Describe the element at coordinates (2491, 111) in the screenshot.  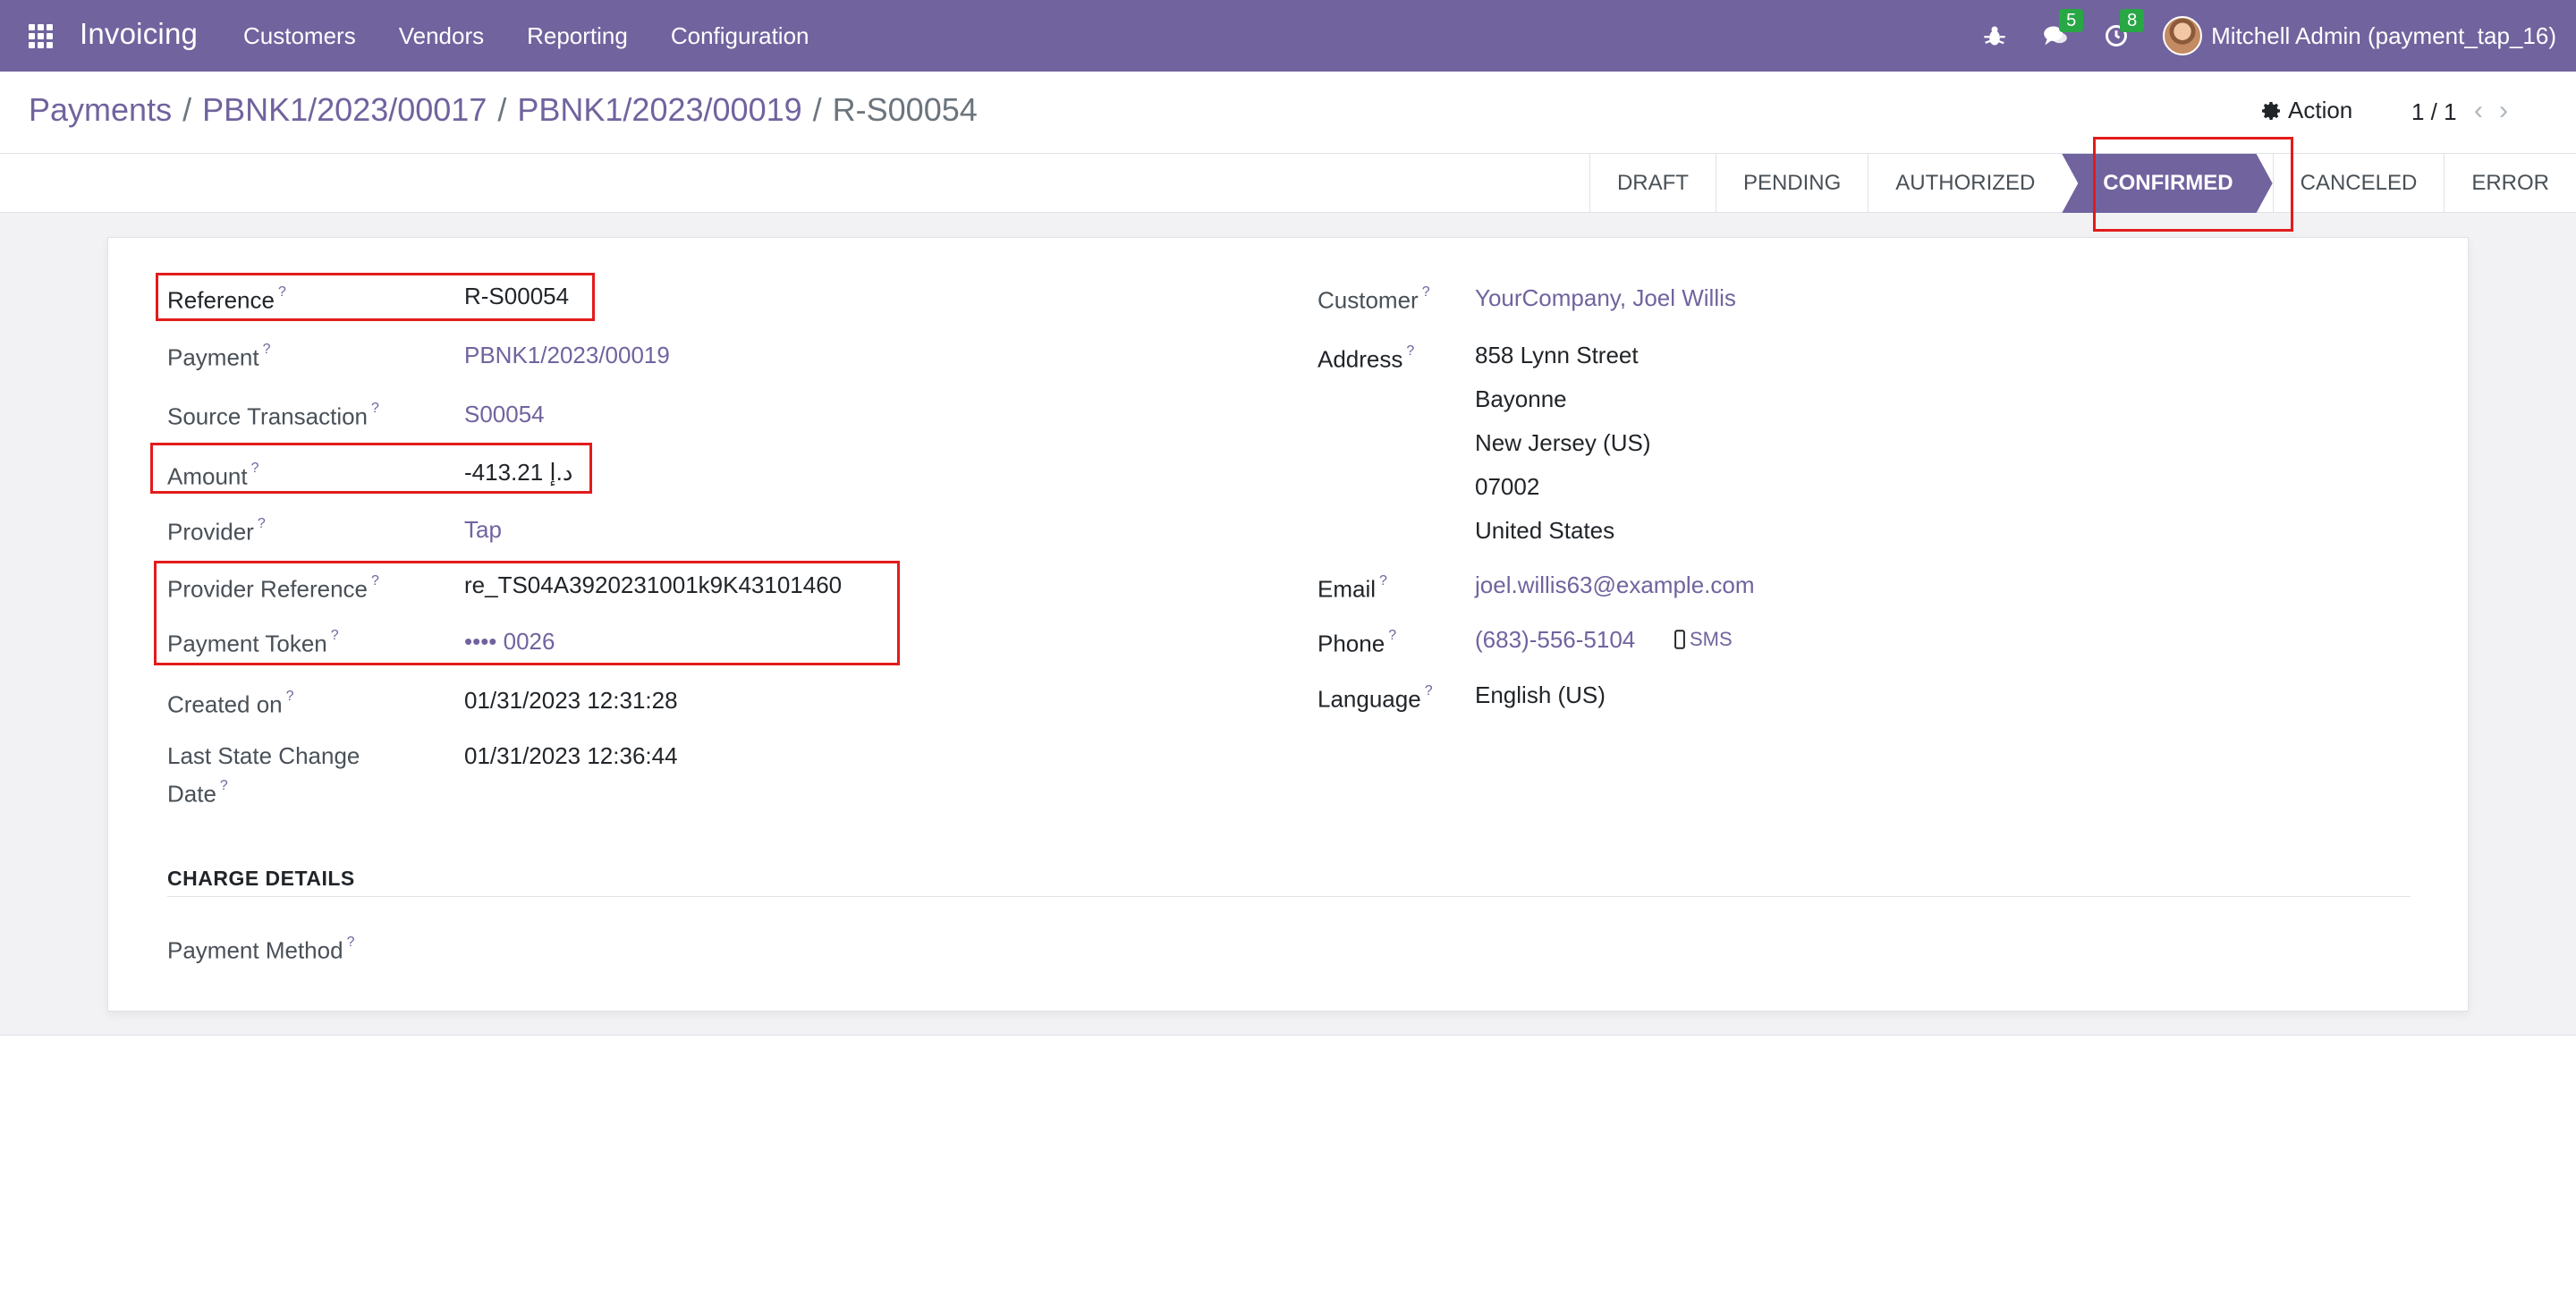
I see `pager-arrows: ‹ ›` at that location.